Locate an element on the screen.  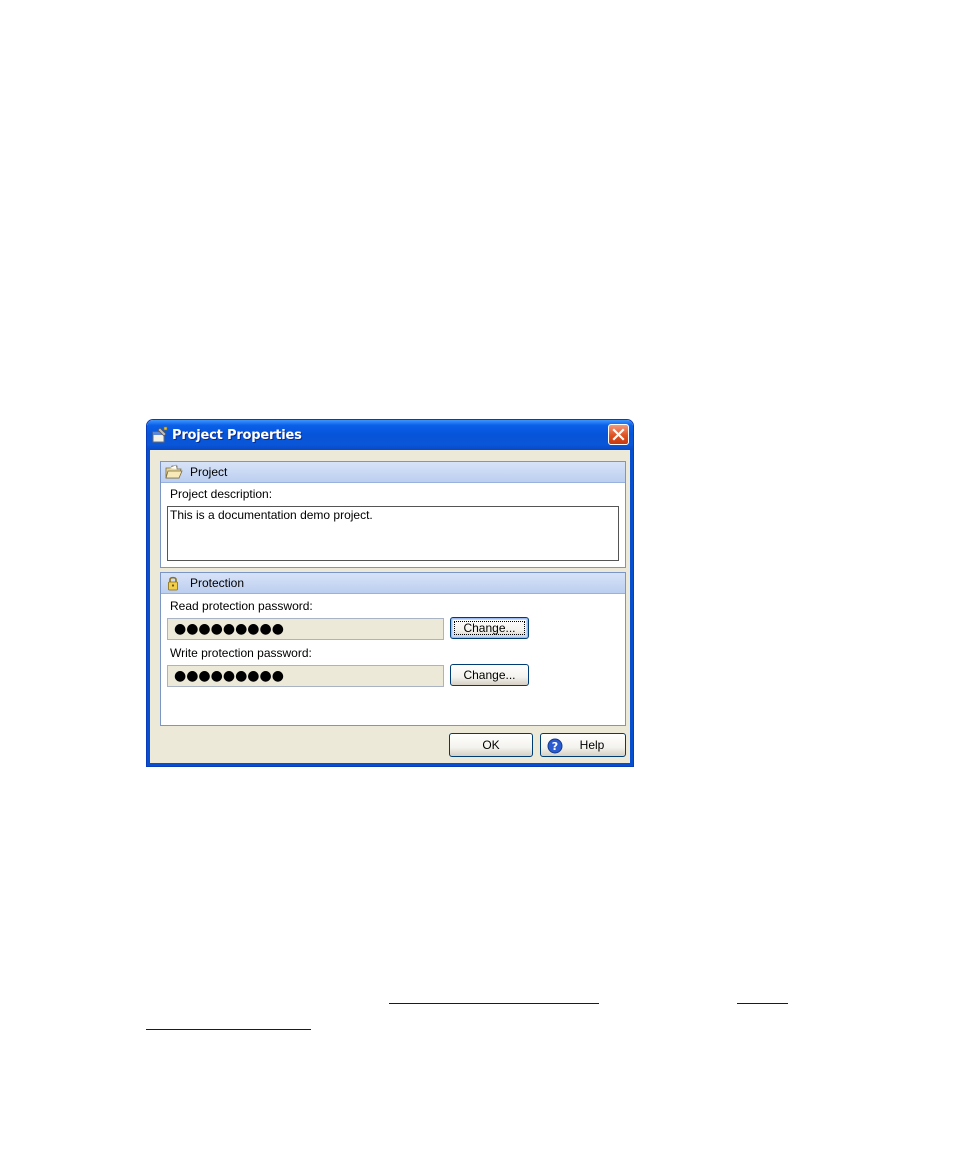
folder-icon is located at coordinates (174, 472).